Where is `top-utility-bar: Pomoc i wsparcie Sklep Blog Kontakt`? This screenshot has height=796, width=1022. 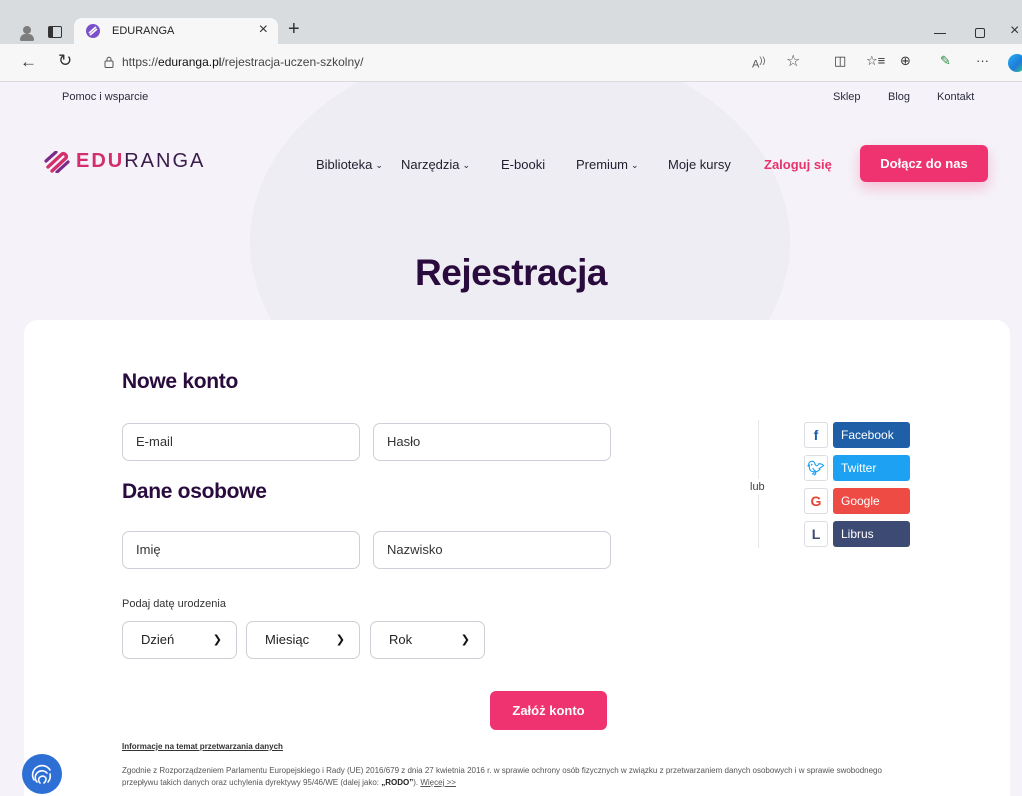 top-utility-bar: Pomoc i wsparcie Sklep Blog Kontakt is located at coordinates (511, 97).